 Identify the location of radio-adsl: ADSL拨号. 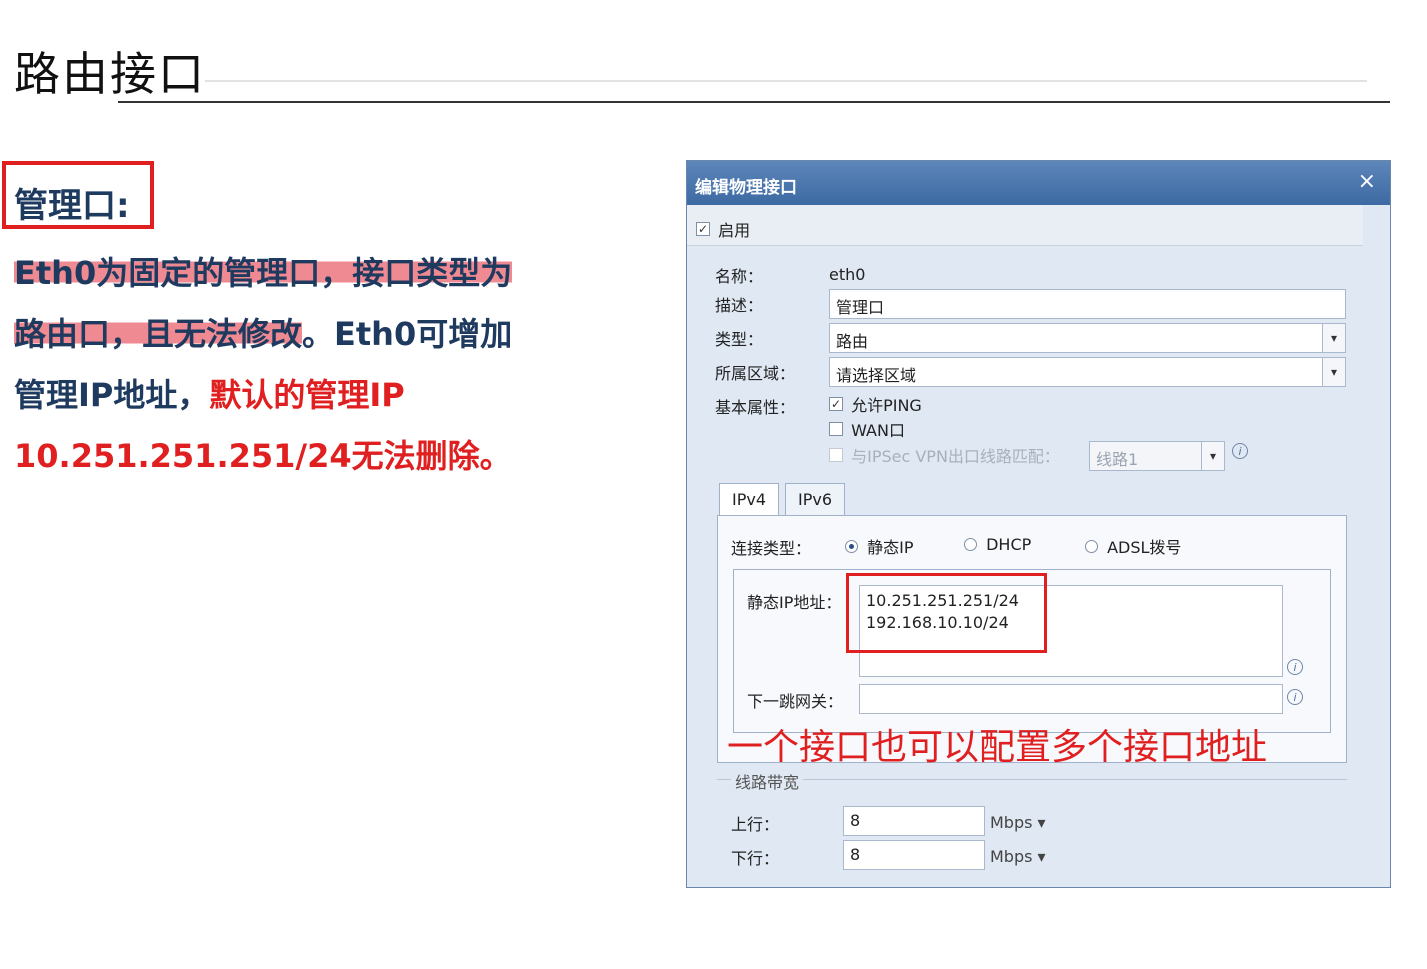
(1133, 546).